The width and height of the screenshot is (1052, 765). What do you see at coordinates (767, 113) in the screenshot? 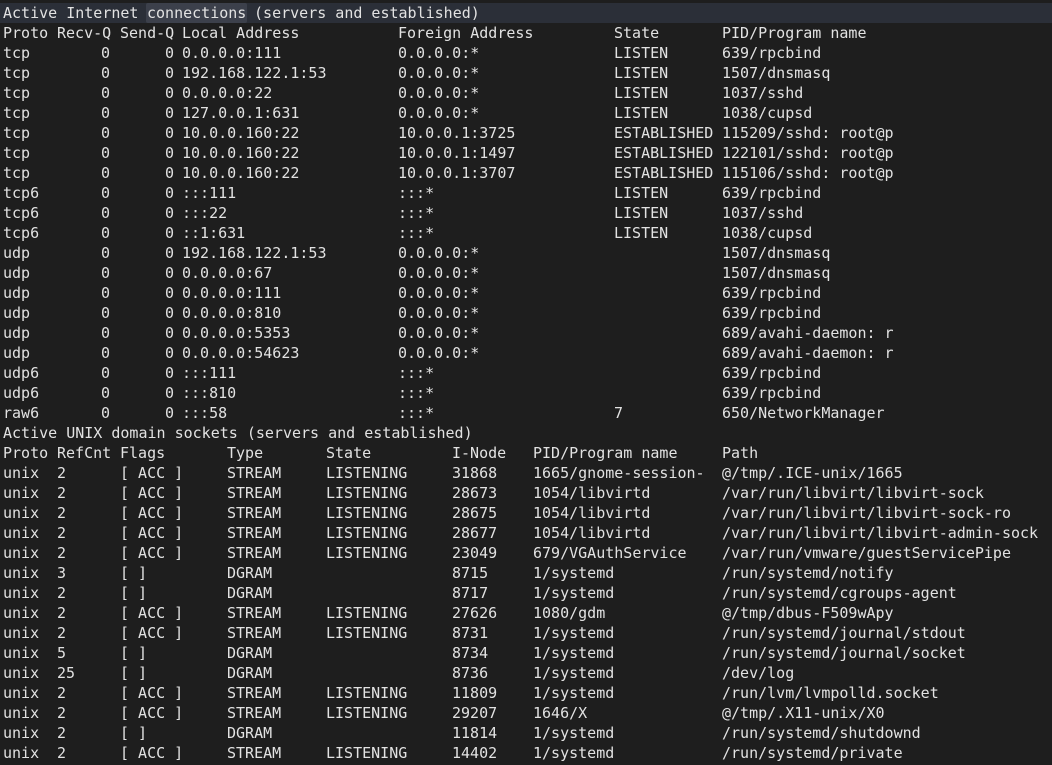
I see `inet-pid-program: 1038/cupsd` at bounding box center [767, 113].